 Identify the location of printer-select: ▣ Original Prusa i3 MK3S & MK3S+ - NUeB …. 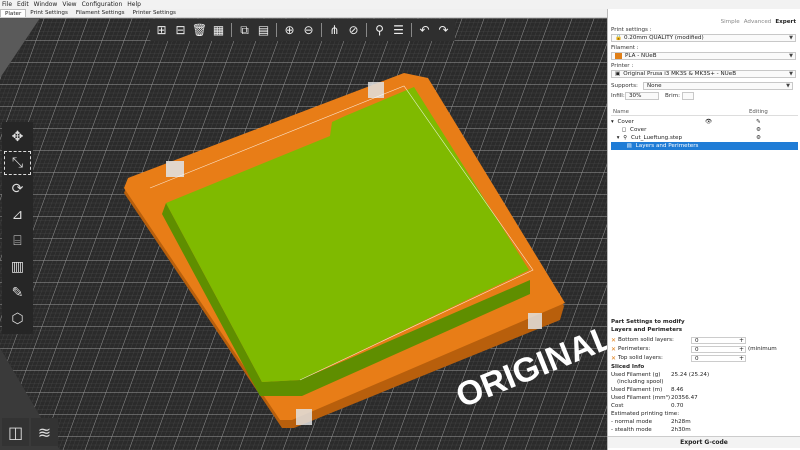
(703, 74).